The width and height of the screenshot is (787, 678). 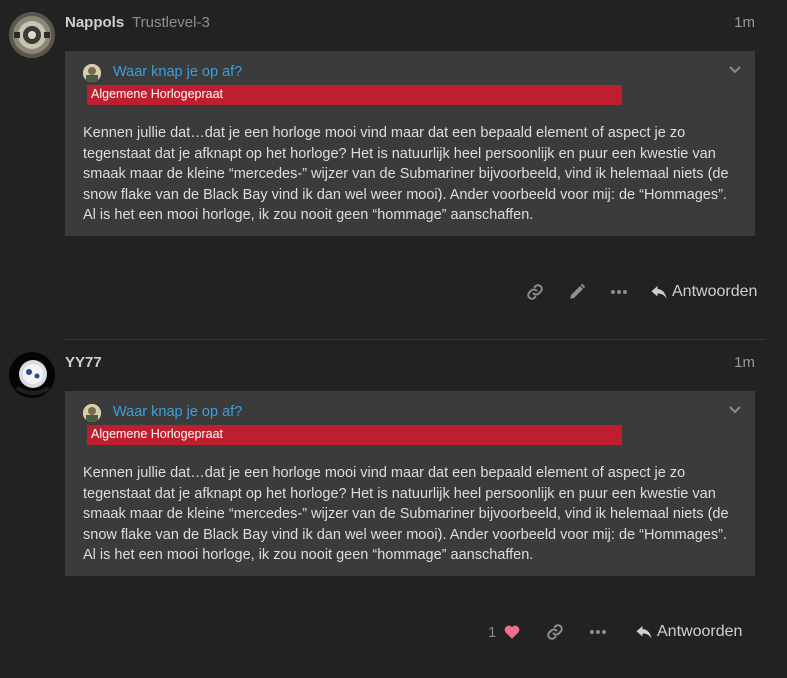 I want to click on post-actions: 1 Antwoorden, so click(x=622, y=632).